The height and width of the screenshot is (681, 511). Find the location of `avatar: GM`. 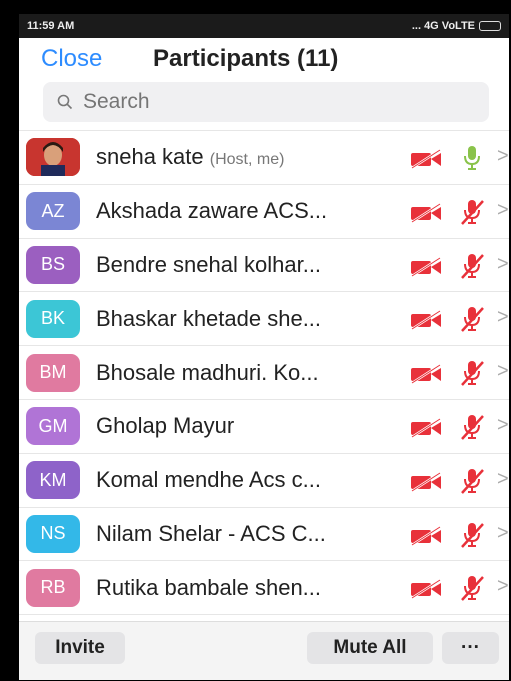

avatar: GM is located at coordinates (53, 426).